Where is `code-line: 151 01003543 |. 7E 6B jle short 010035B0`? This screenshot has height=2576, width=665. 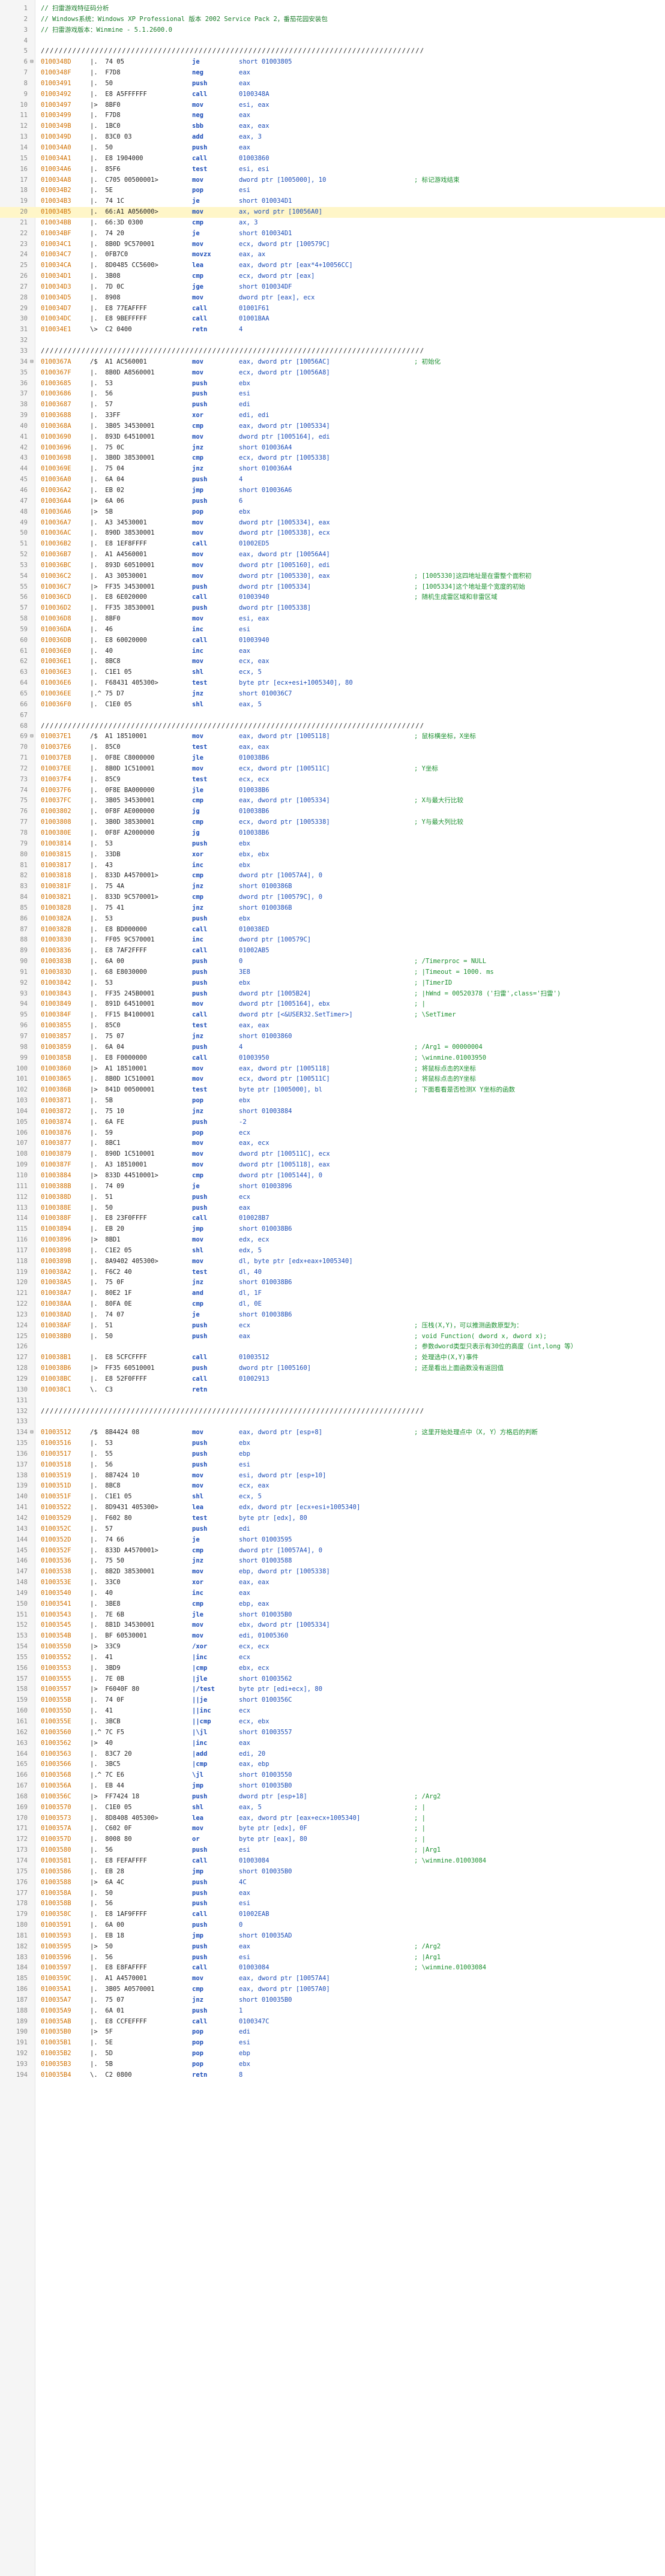
code-line: 151 01003543 |. 7E 6B jle short 010035B0 is located at coordinates (332, 1615).